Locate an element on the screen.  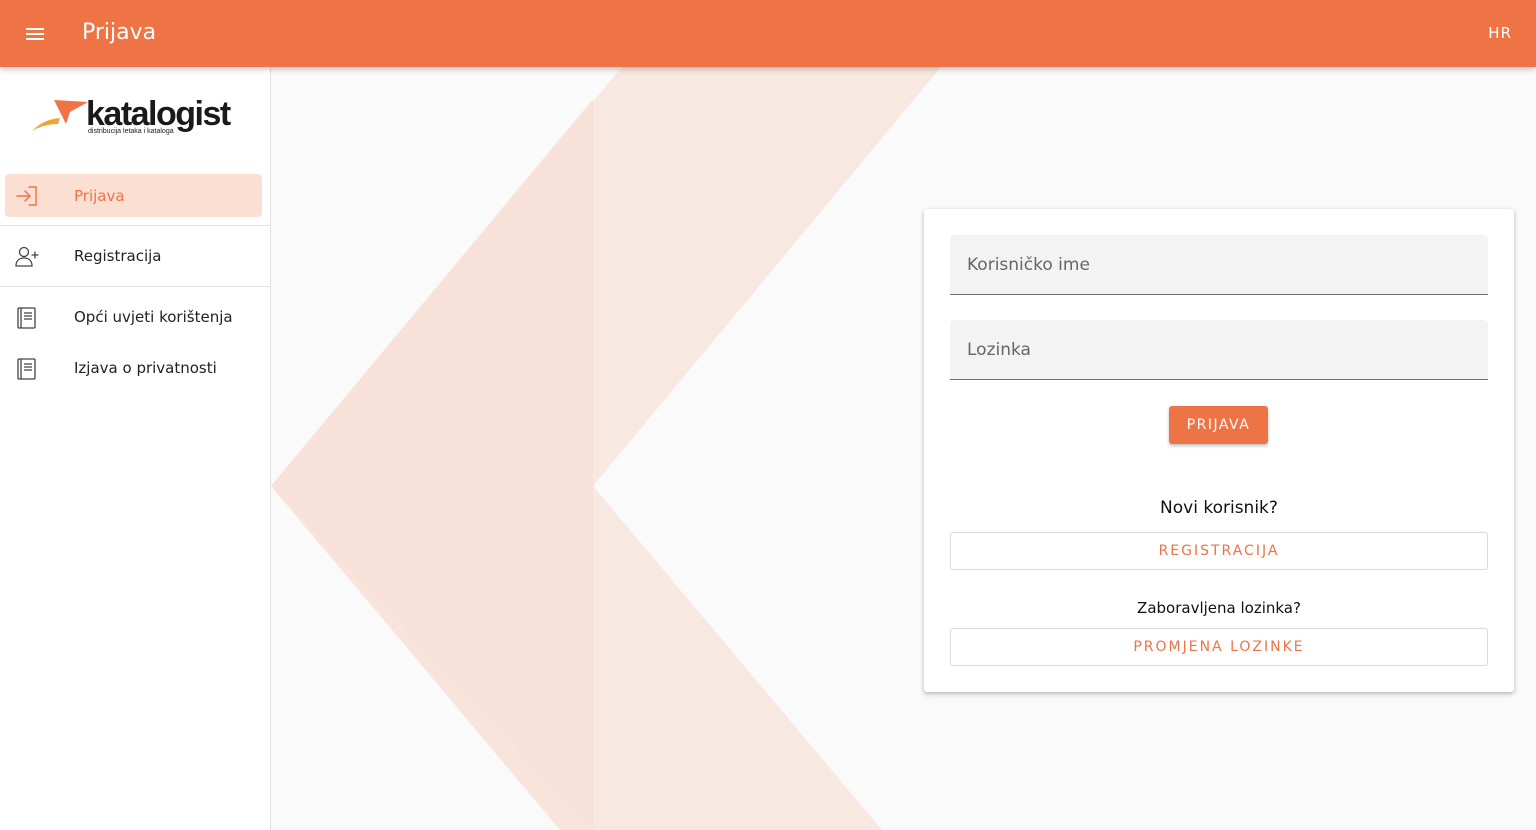
sidebar-item-prijava: Prijava is located at coordinates (133, 195).